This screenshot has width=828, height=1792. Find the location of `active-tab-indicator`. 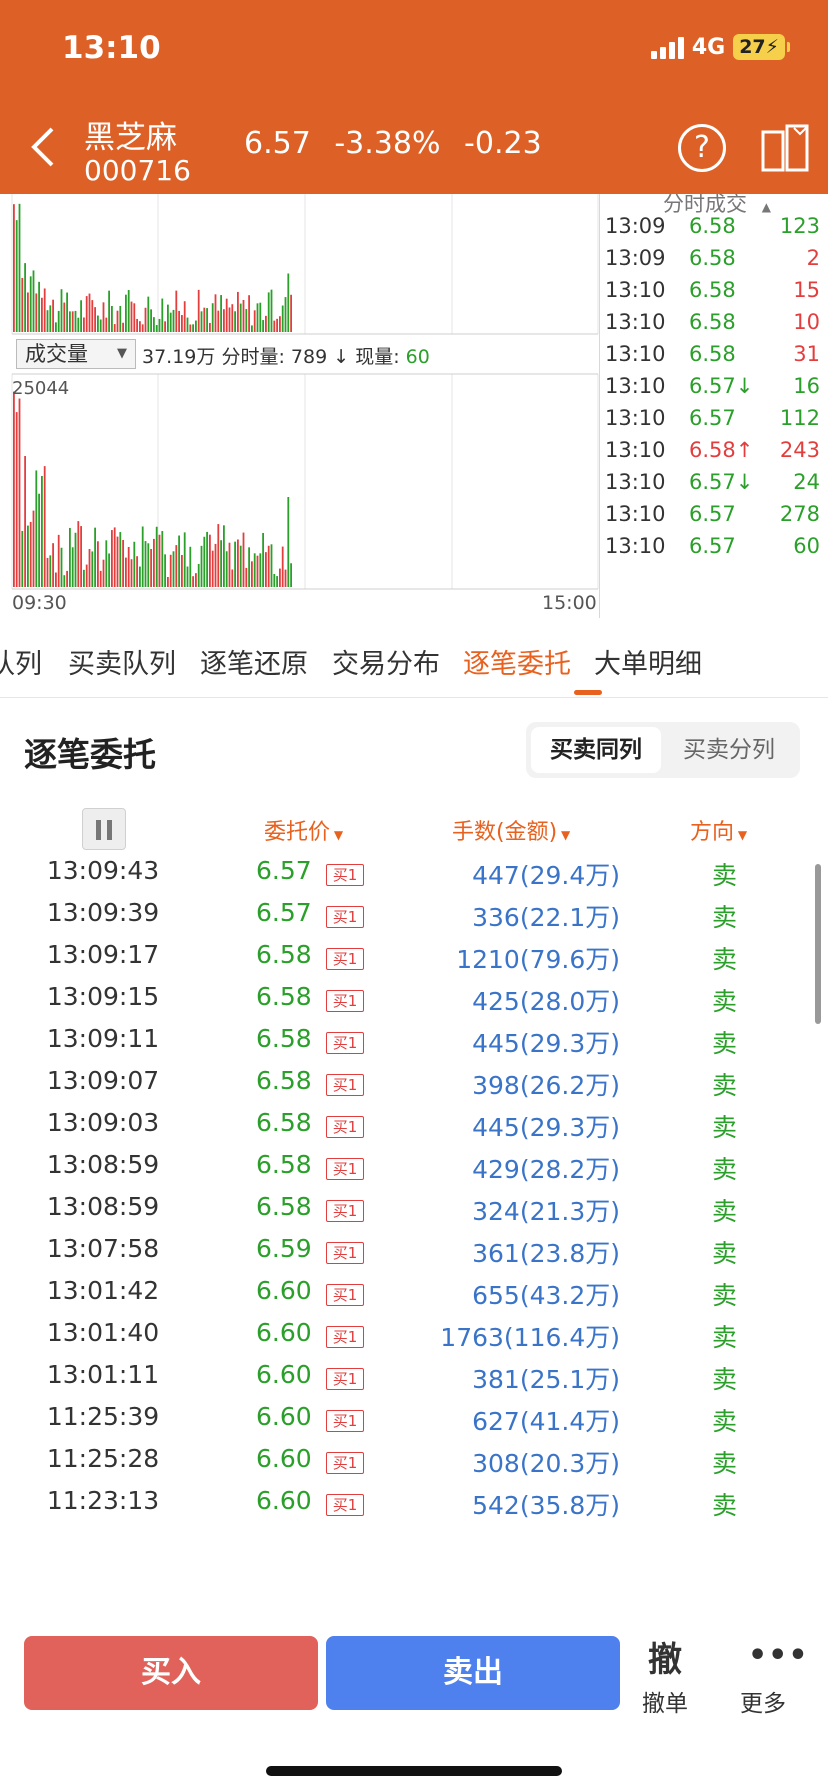

active-tab-indicator is located at coordinates (588, 692).